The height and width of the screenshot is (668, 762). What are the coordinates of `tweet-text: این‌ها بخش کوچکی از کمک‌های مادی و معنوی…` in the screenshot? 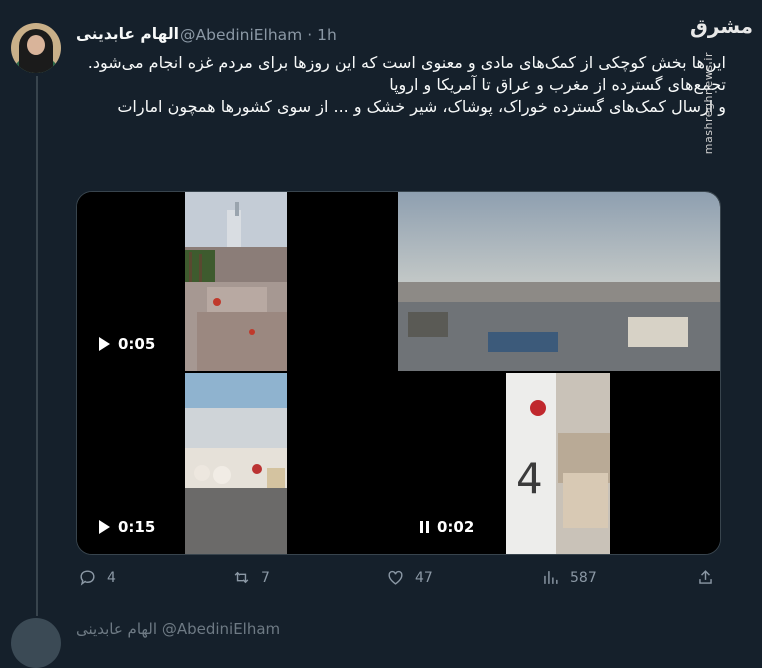 It's located at (401, 85).